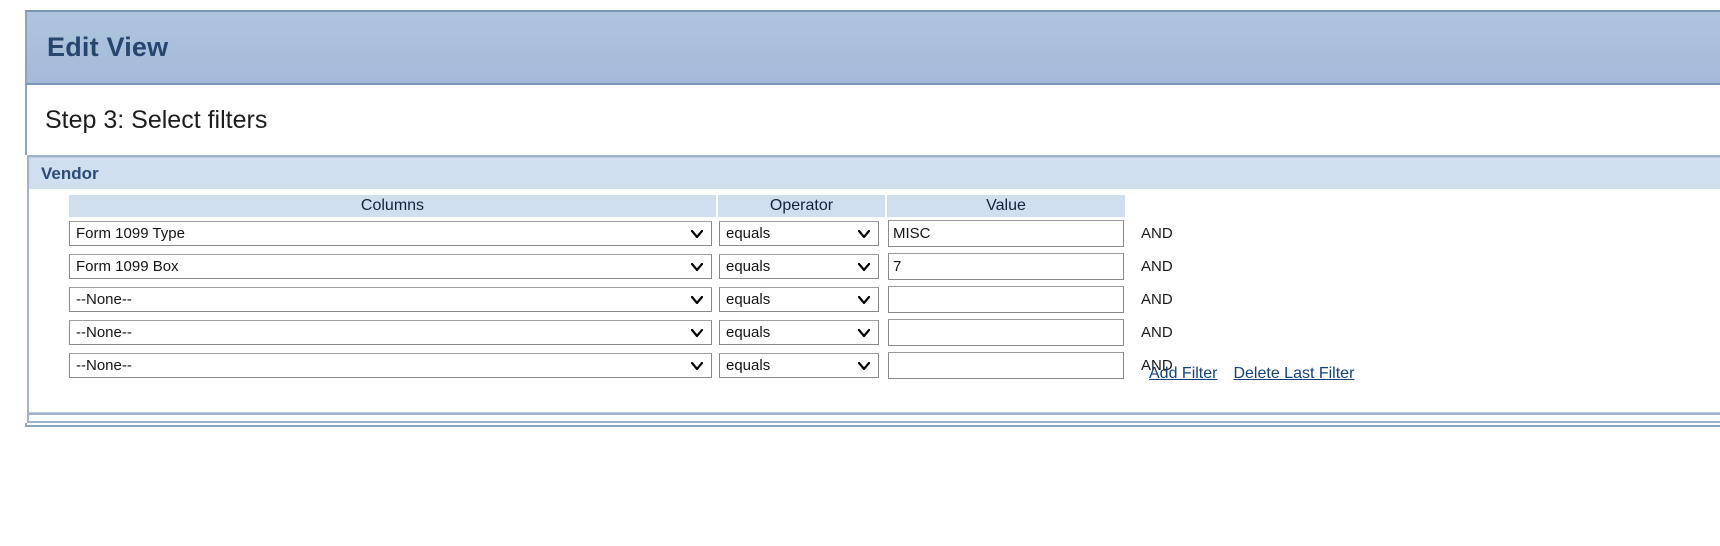 Image resolution: width=1720 pixels, height=546 pixels. What do you see at coordinates (872, 425) in the screenshot?
I see `panel-bottom-frame-outer` at bounding box center [872, 425].